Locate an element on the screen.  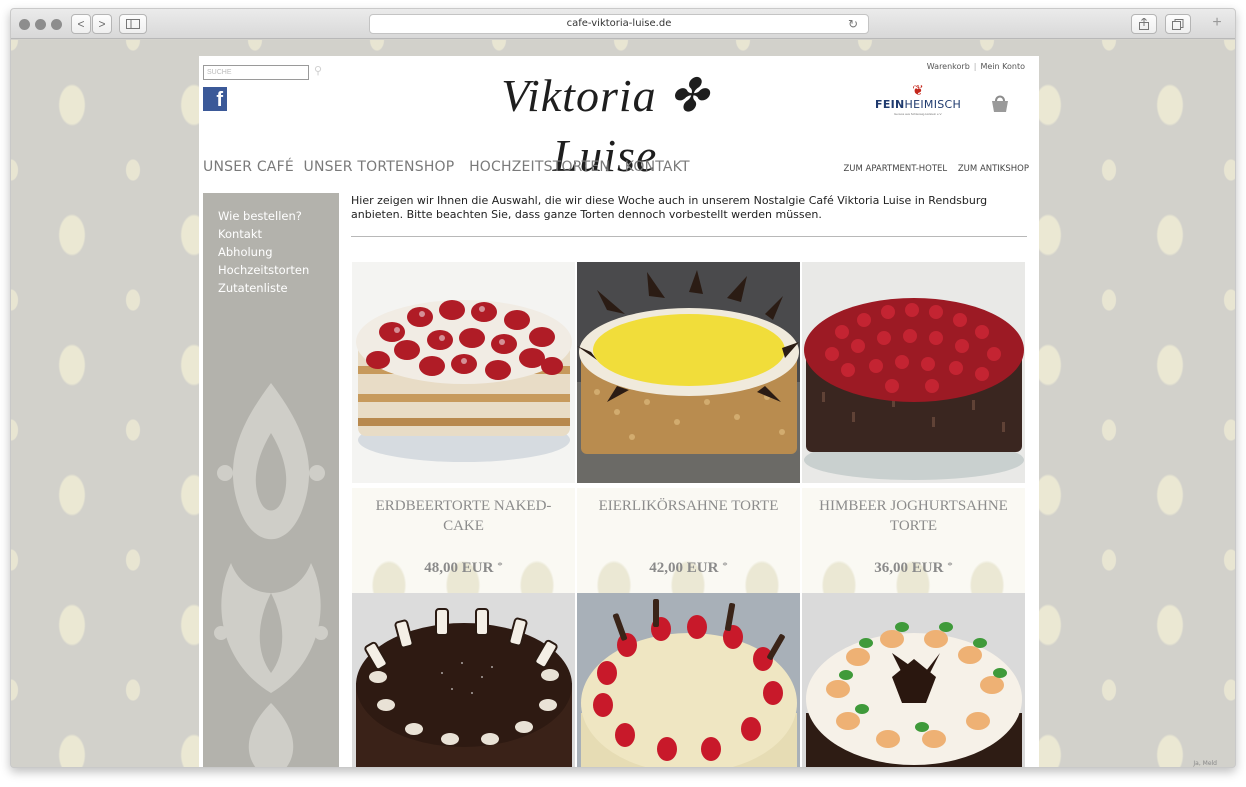
nav-hochzeitstorten: HOCHZEITSTORTEN is located at coordinates (539, 167).